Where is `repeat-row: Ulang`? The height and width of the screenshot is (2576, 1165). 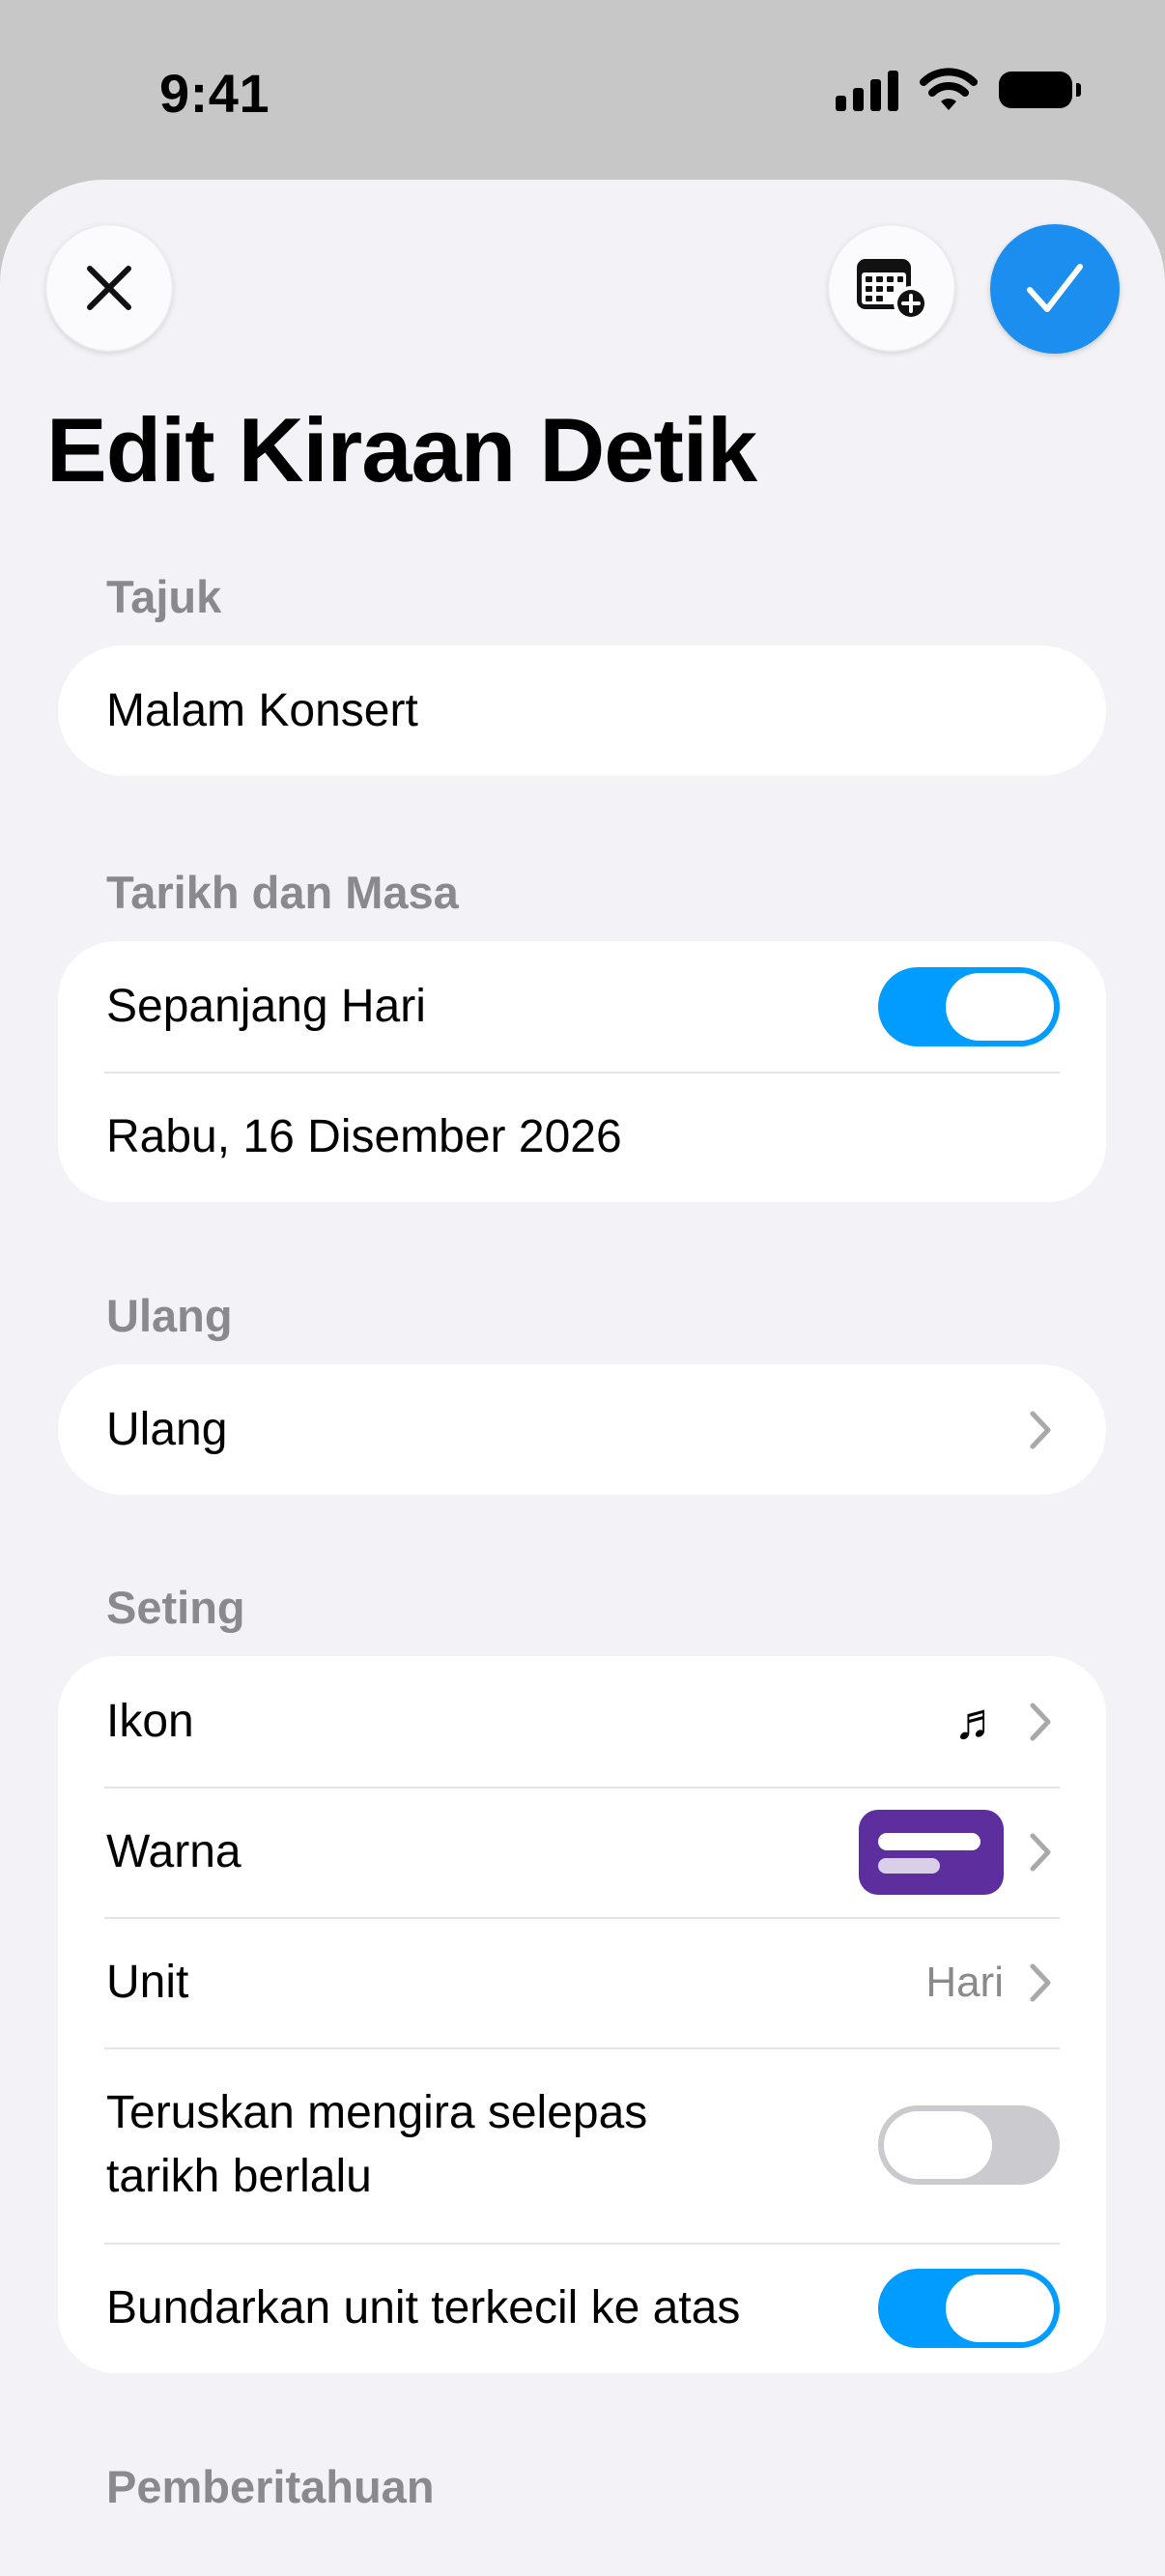
repeat-row: Ulang is located at coordinates (582, 1430).